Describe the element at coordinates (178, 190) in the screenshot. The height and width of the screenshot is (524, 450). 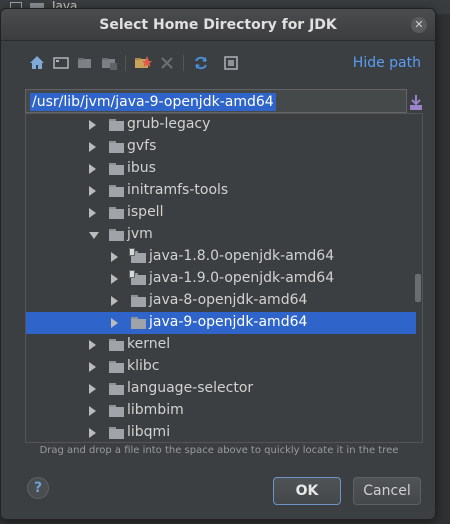
I see `tree-row-label: initramfs-tools` at that location.